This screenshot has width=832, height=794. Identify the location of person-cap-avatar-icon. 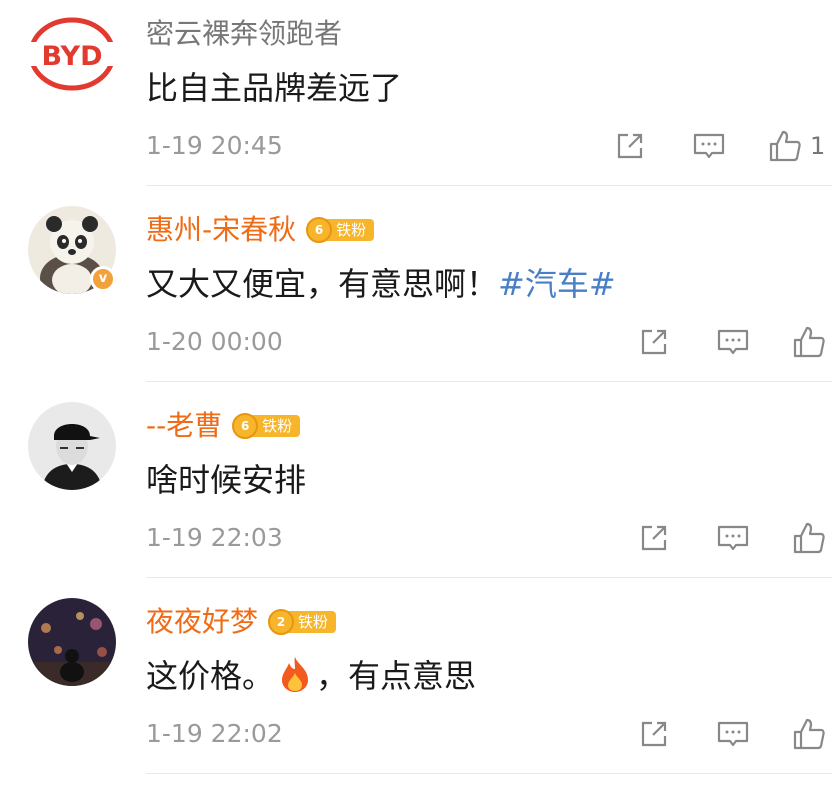
(72, 446).